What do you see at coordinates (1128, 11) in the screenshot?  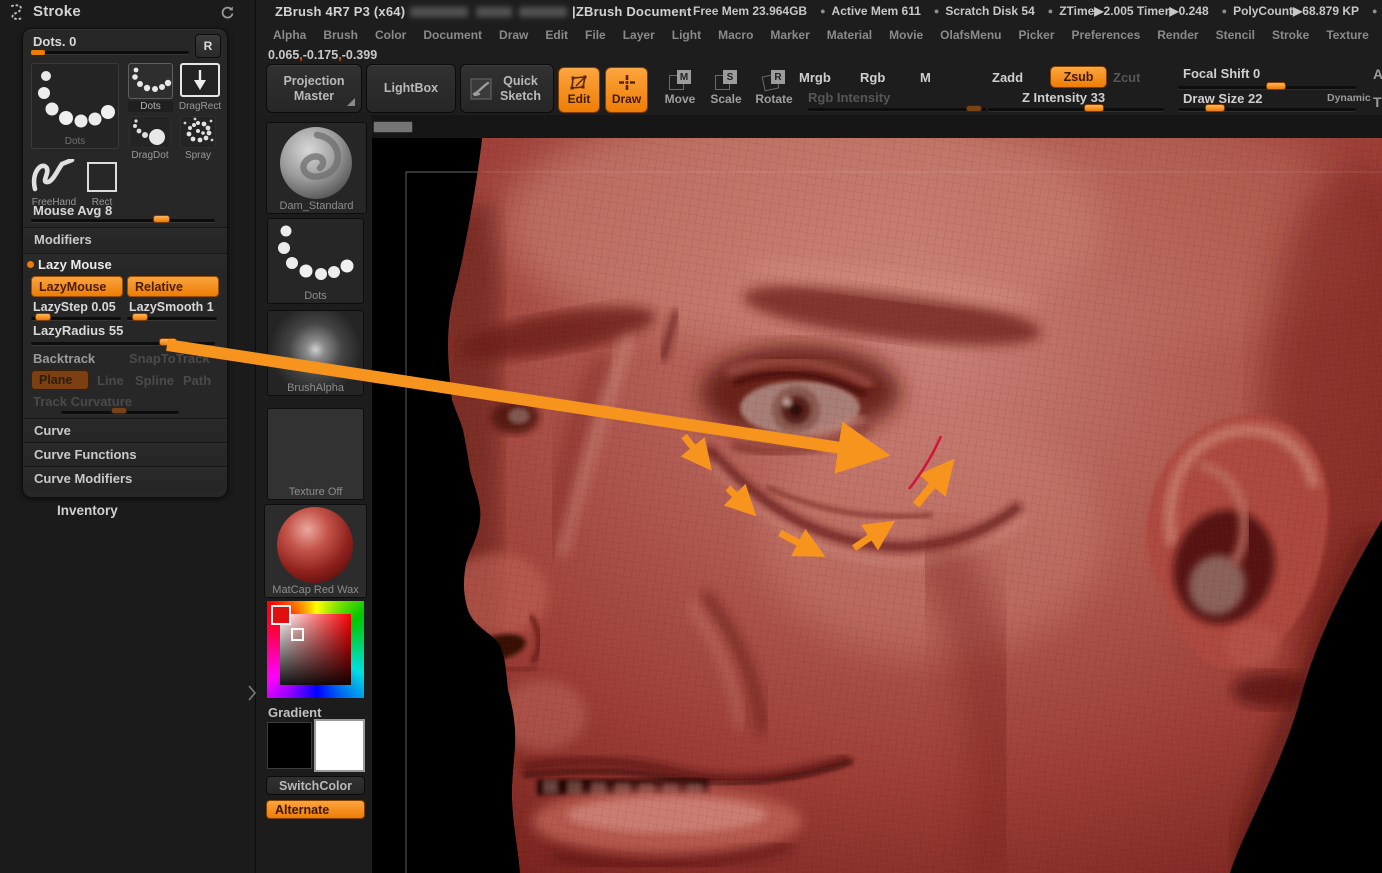 I see `ztime-timer-readout: ZTime▶2.005 Timer▶0.248` at bounding box center [1128, 11].